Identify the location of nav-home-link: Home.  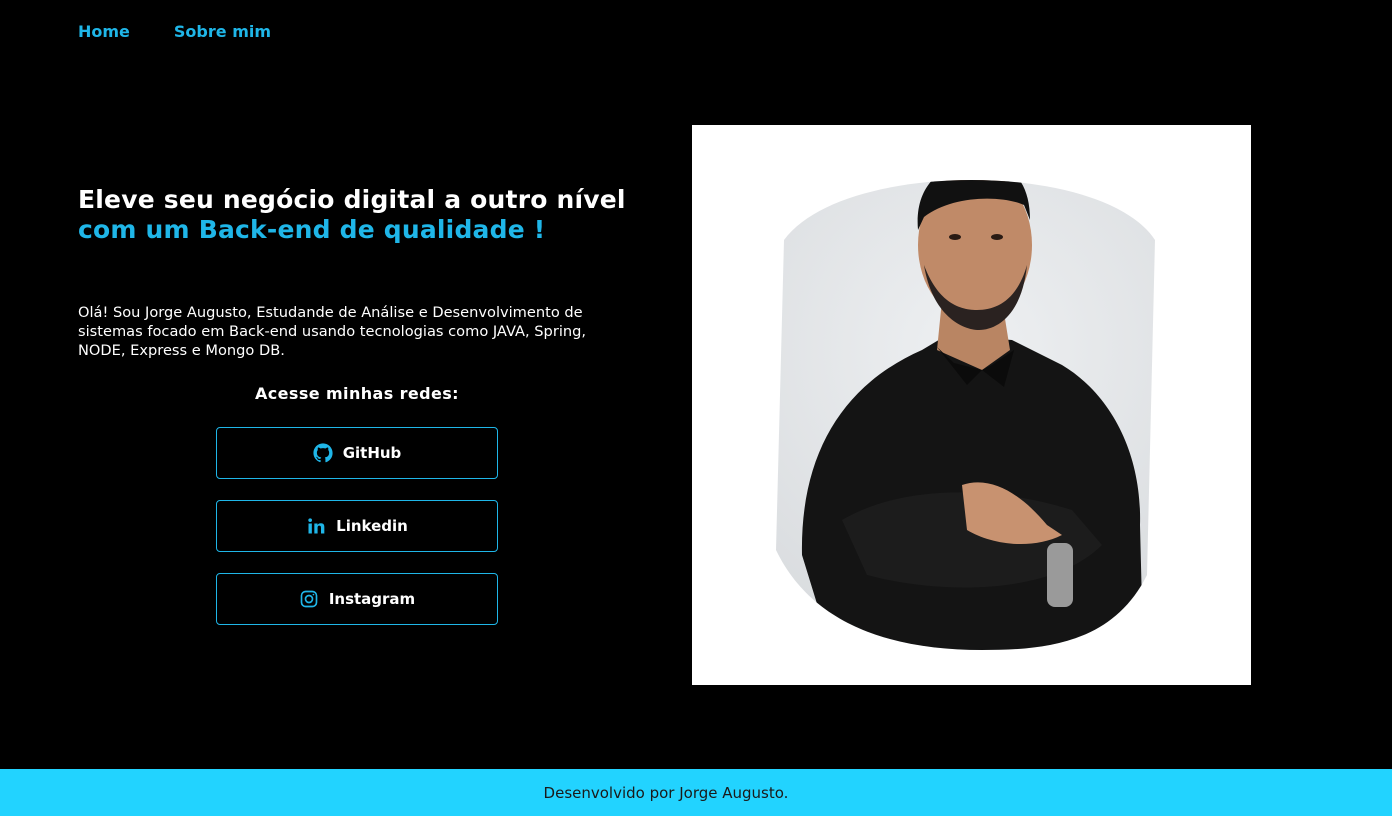
(104, 31).